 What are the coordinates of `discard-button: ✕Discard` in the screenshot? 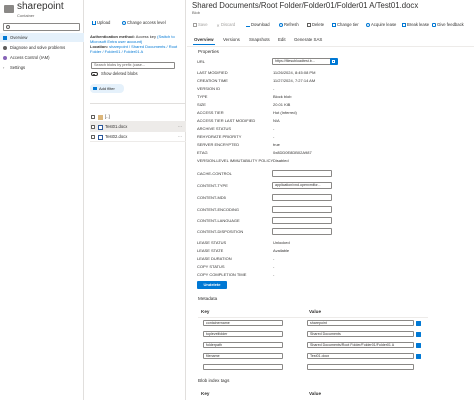 It's located at (225, 25).